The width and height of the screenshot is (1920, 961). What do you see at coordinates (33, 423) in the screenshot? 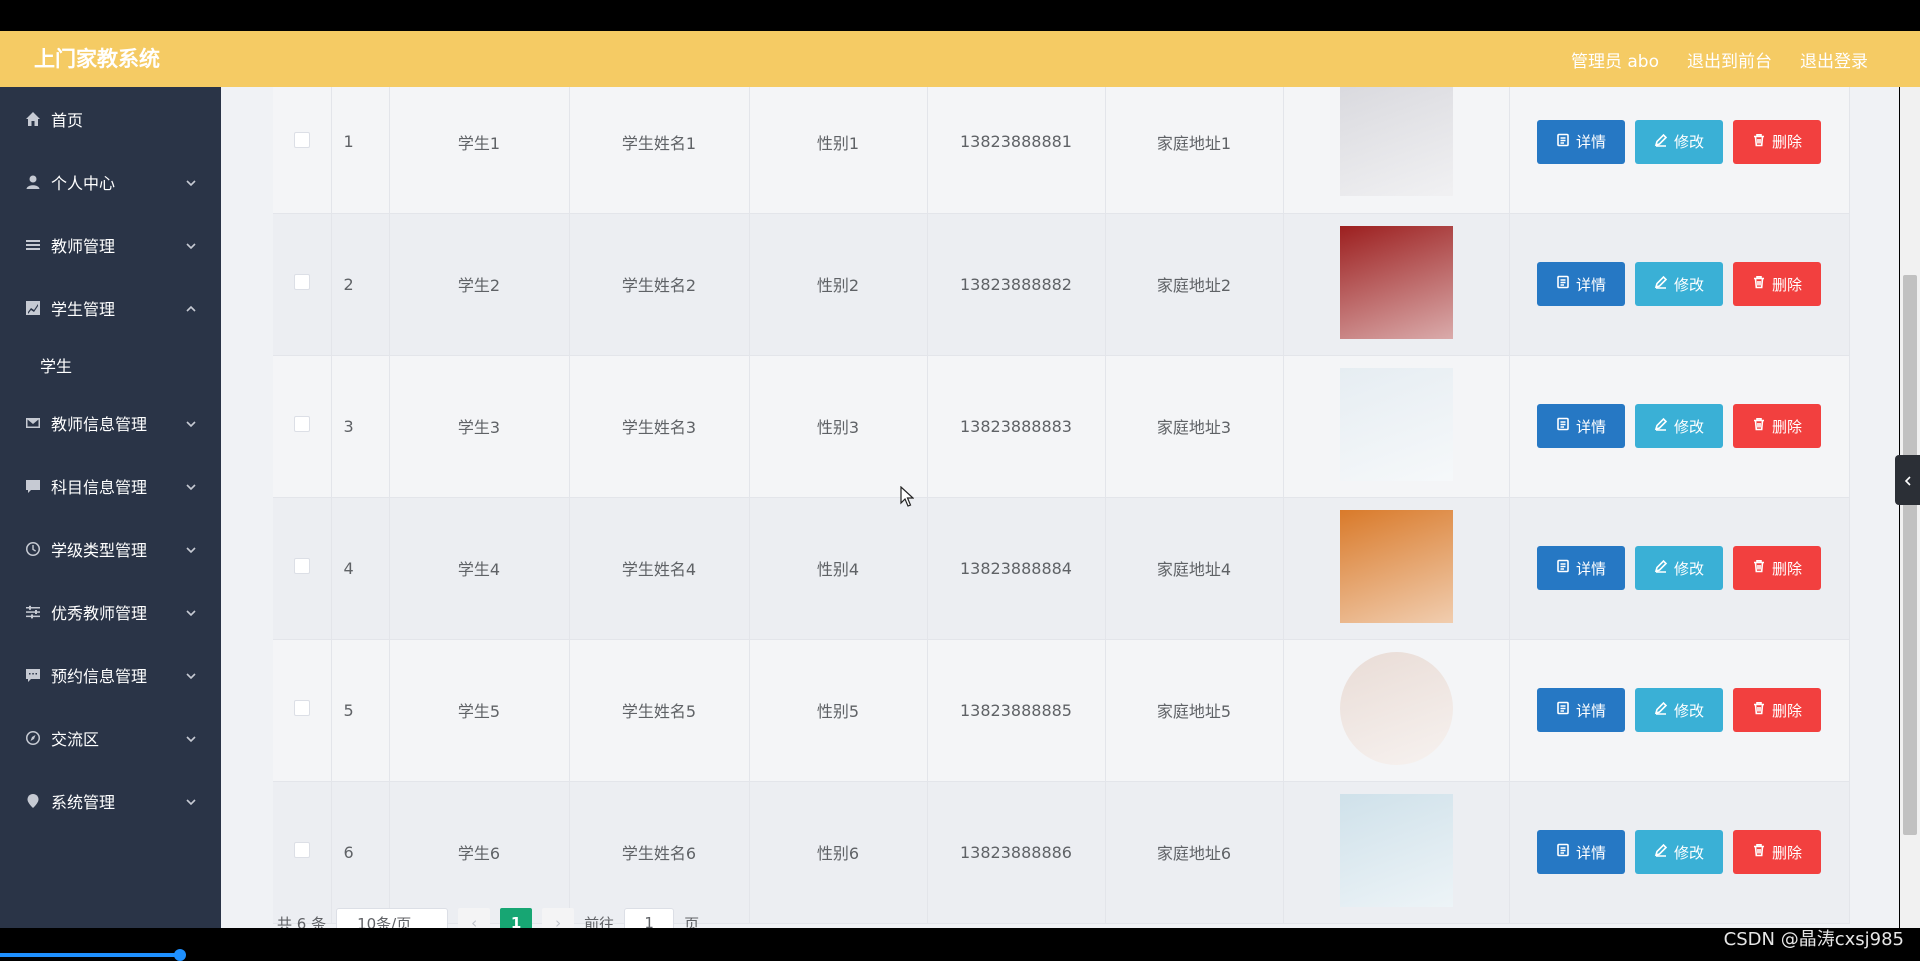
I see `mail-icon` at bounding box center [33, 423].